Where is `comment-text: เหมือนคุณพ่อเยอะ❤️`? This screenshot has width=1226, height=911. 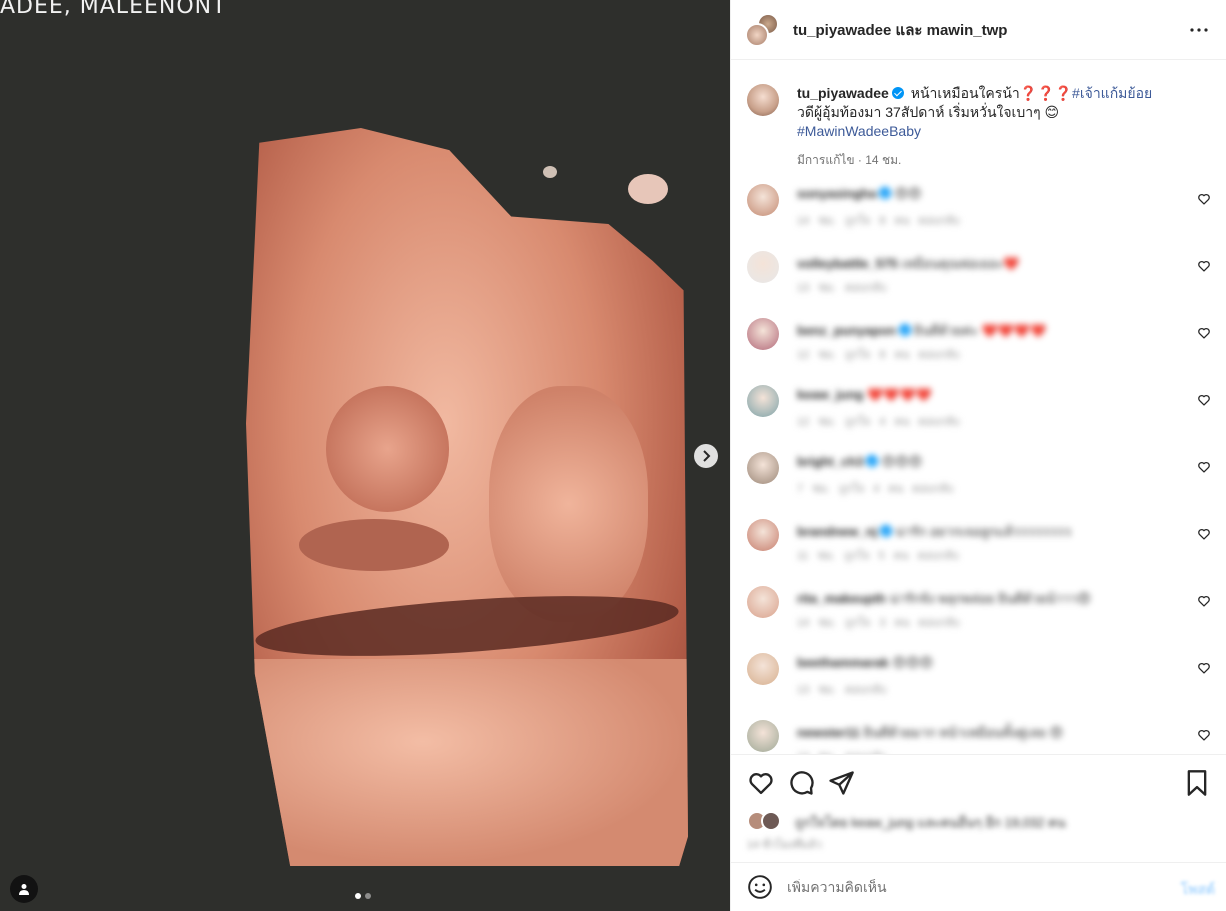
comment-text: เหมือนคุณพ่อเยอะ❤️ is located at coordinates (960, 263).